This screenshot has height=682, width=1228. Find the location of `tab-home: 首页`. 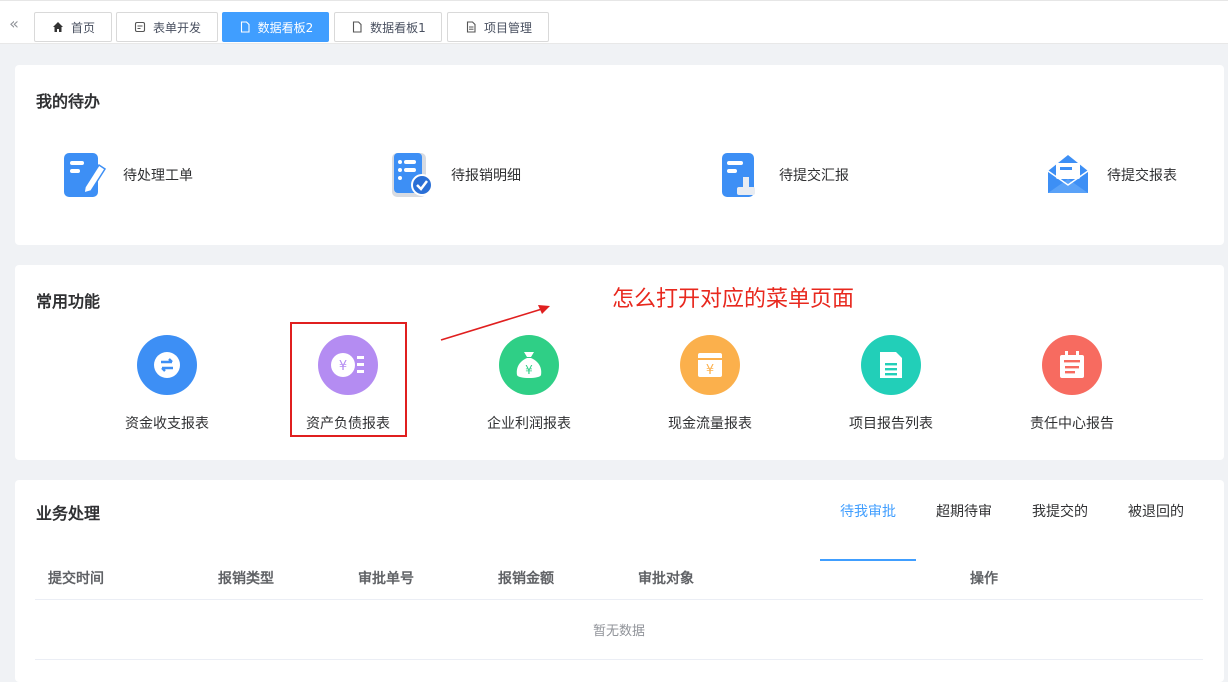

tab-home: 首页 is located at coordinates (73, 27).